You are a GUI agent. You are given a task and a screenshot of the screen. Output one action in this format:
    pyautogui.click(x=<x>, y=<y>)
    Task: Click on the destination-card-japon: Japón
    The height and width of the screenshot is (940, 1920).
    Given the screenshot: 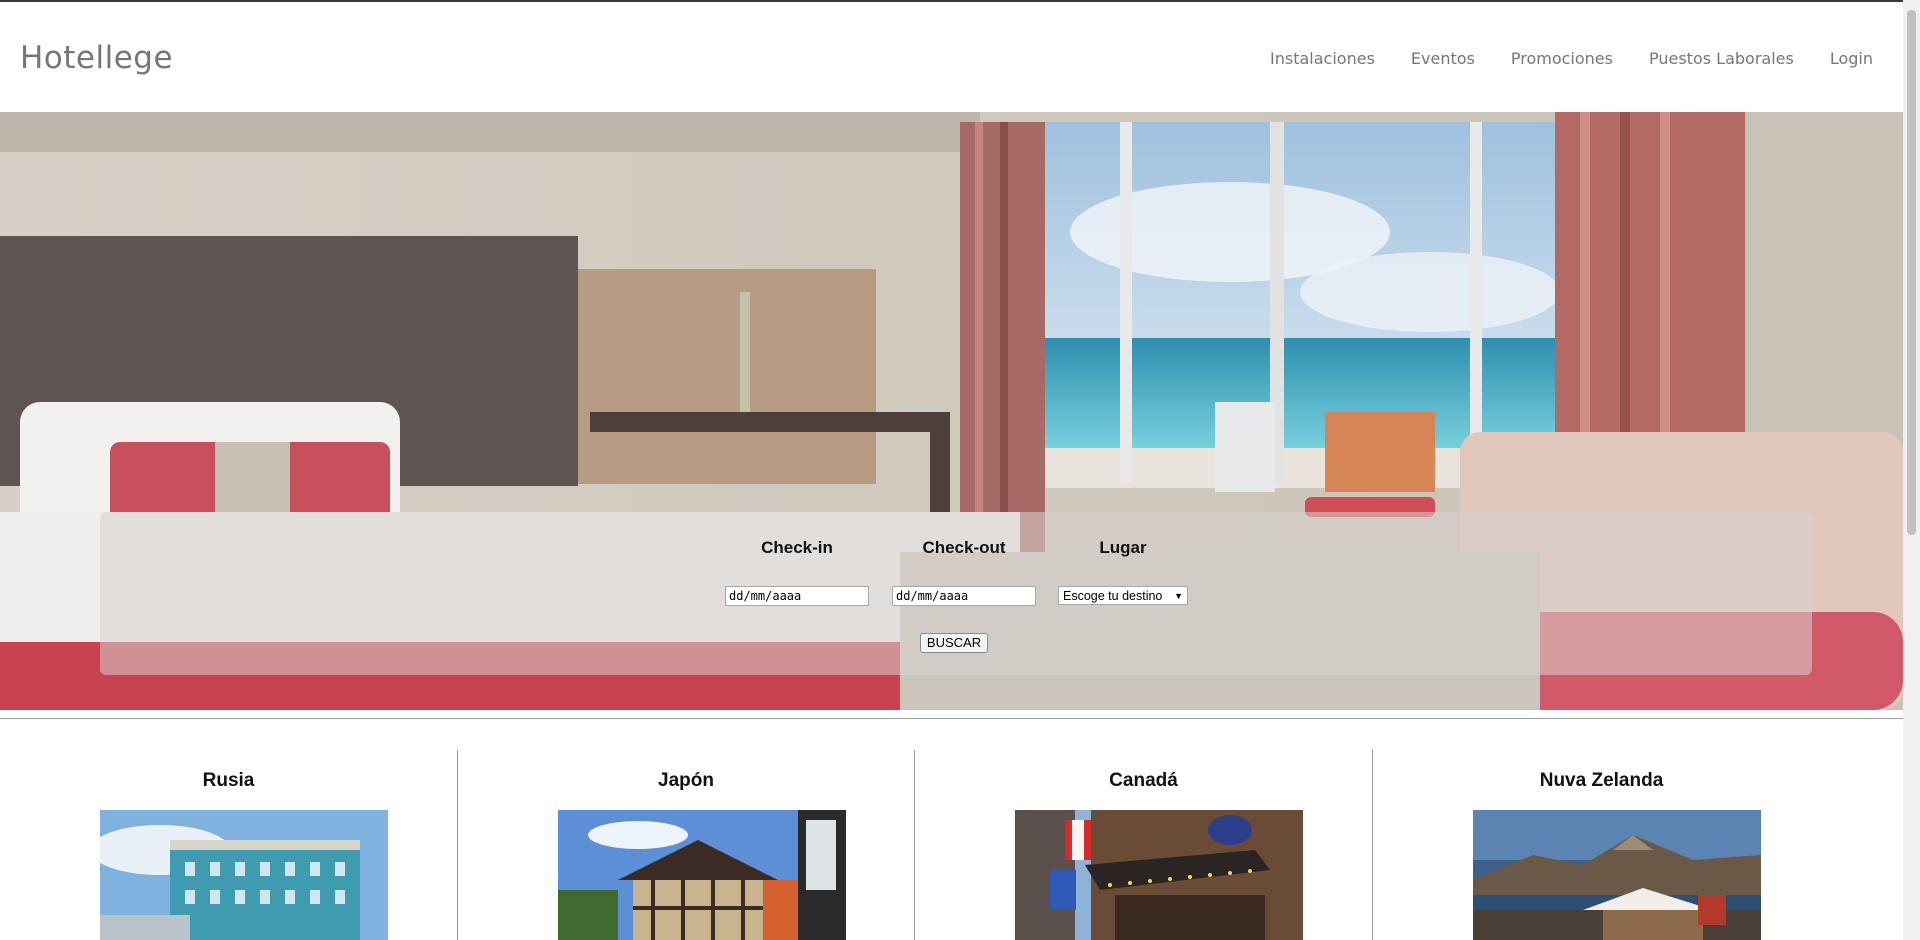 What is the action you would take?
    pyautogui.click(x=686, y=845)
    